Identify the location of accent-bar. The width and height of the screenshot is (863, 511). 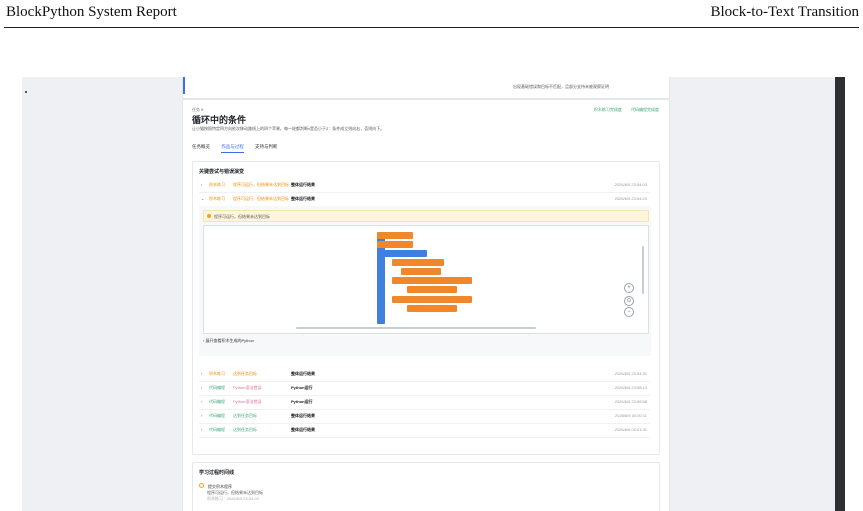
(184, 85).